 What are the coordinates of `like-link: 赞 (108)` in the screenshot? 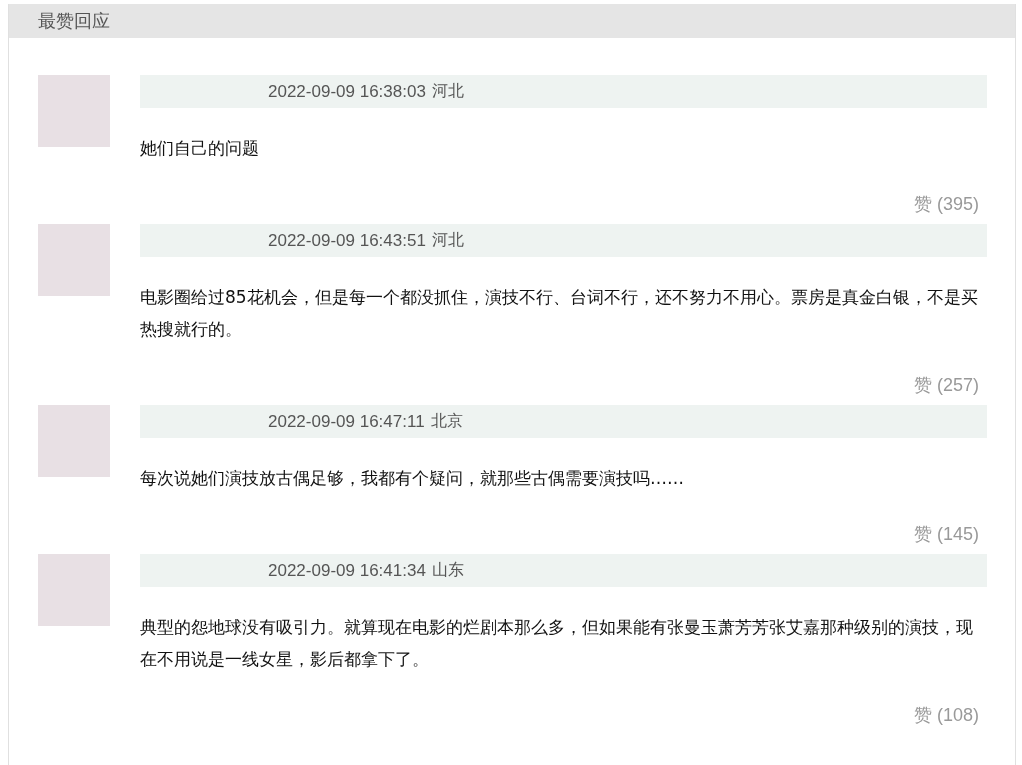 It's located at (946, 715).